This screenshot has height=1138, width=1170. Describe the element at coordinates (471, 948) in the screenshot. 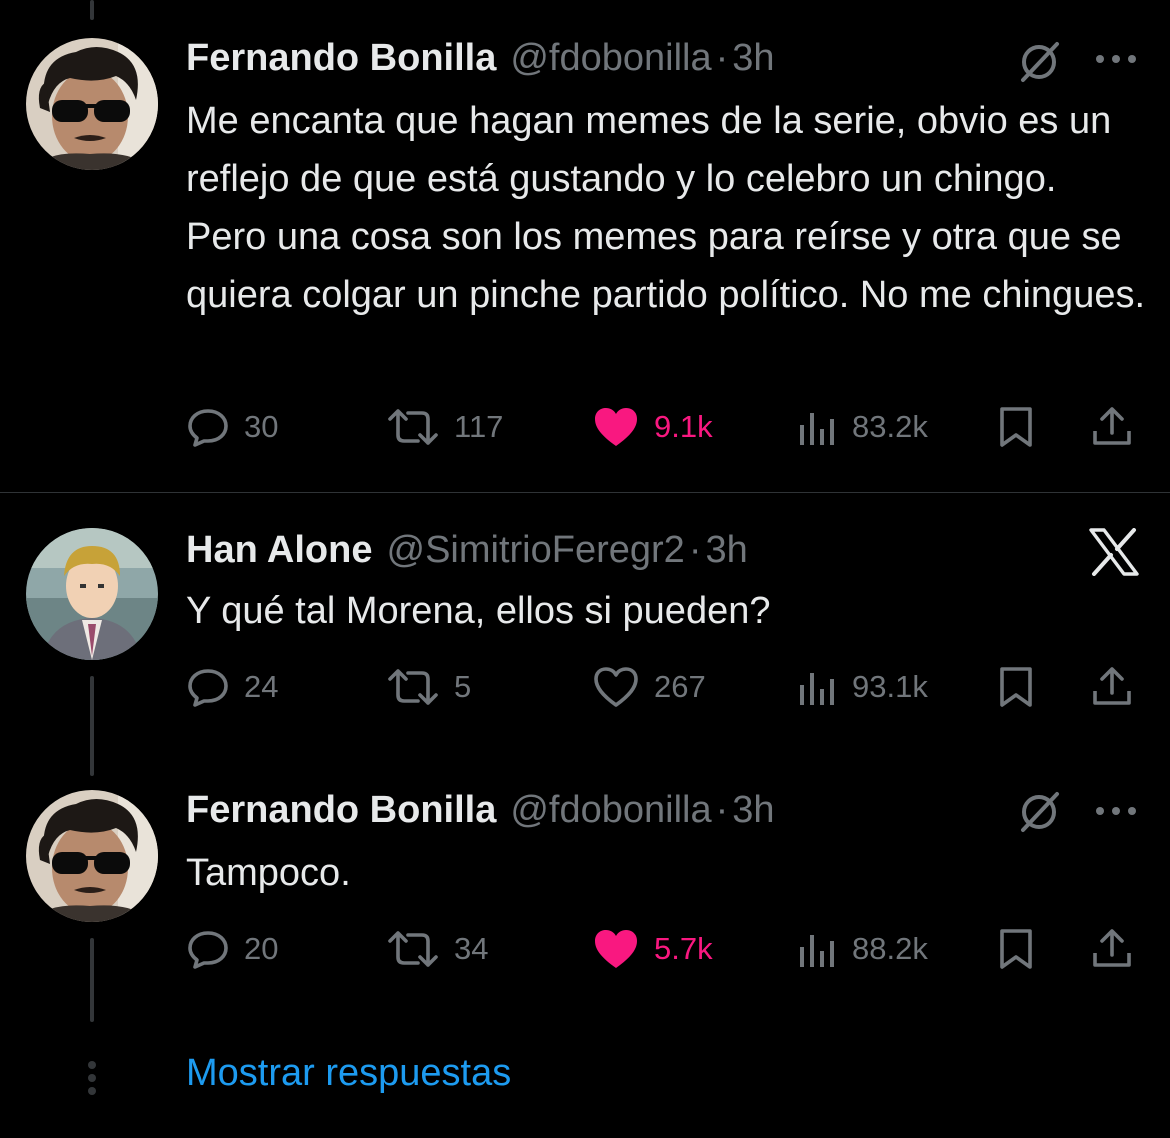

I see `retweet-count: 34` at that location.